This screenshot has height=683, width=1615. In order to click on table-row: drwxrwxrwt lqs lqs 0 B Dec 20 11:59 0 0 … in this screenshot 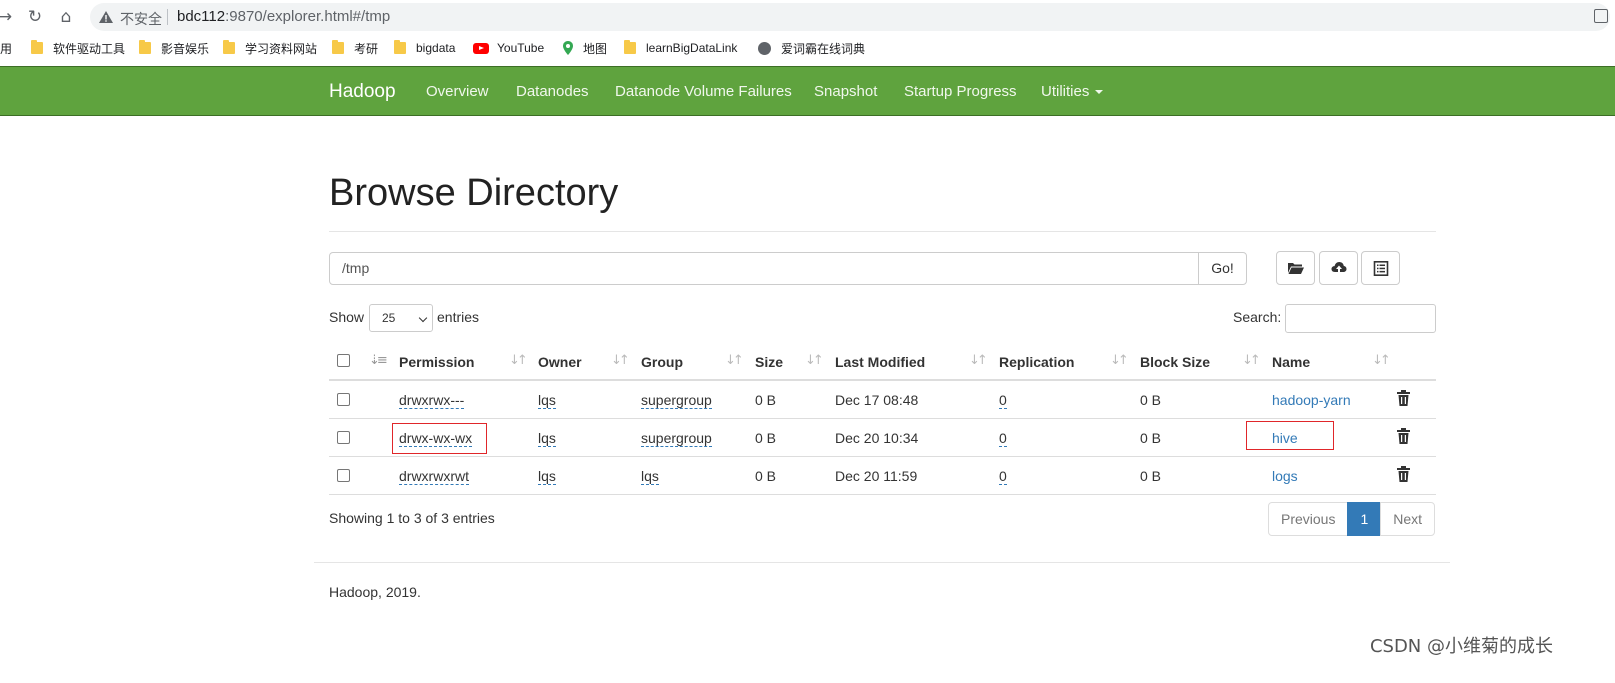, I will do `click(882, 476)`.